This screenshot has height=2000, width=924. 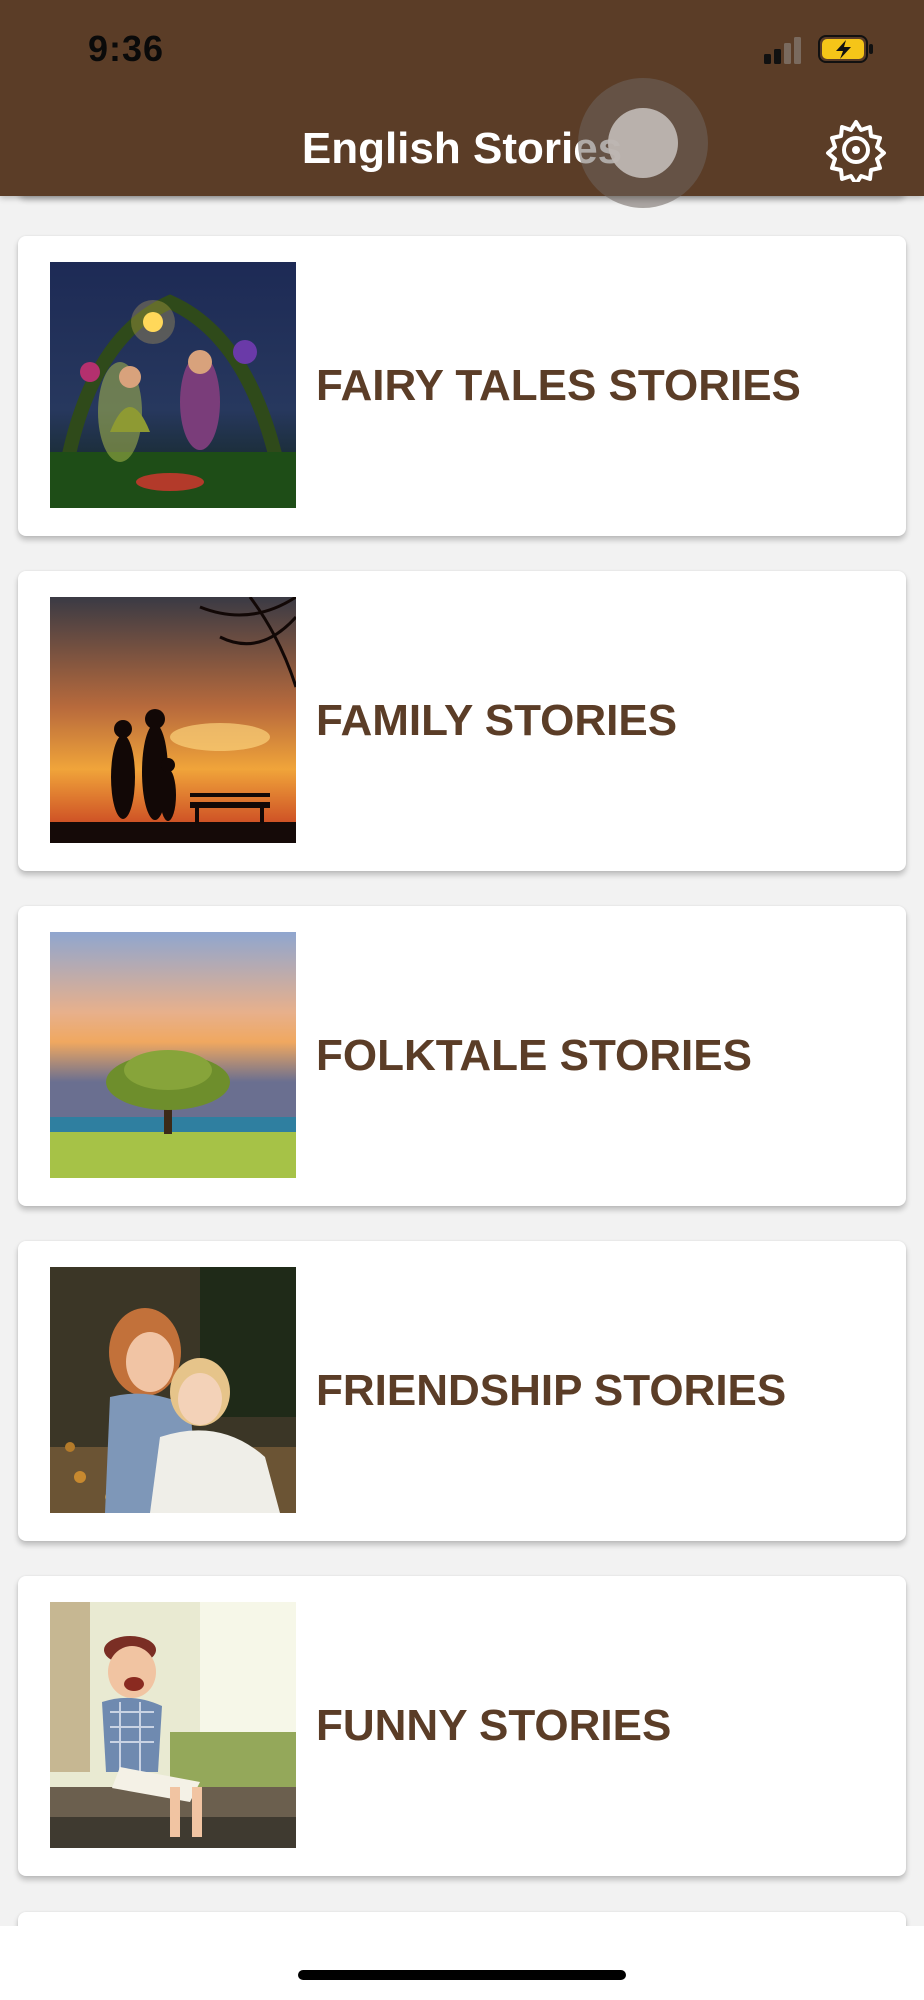 I want to click on status-time: 9:36, so click(x=126, y=48).